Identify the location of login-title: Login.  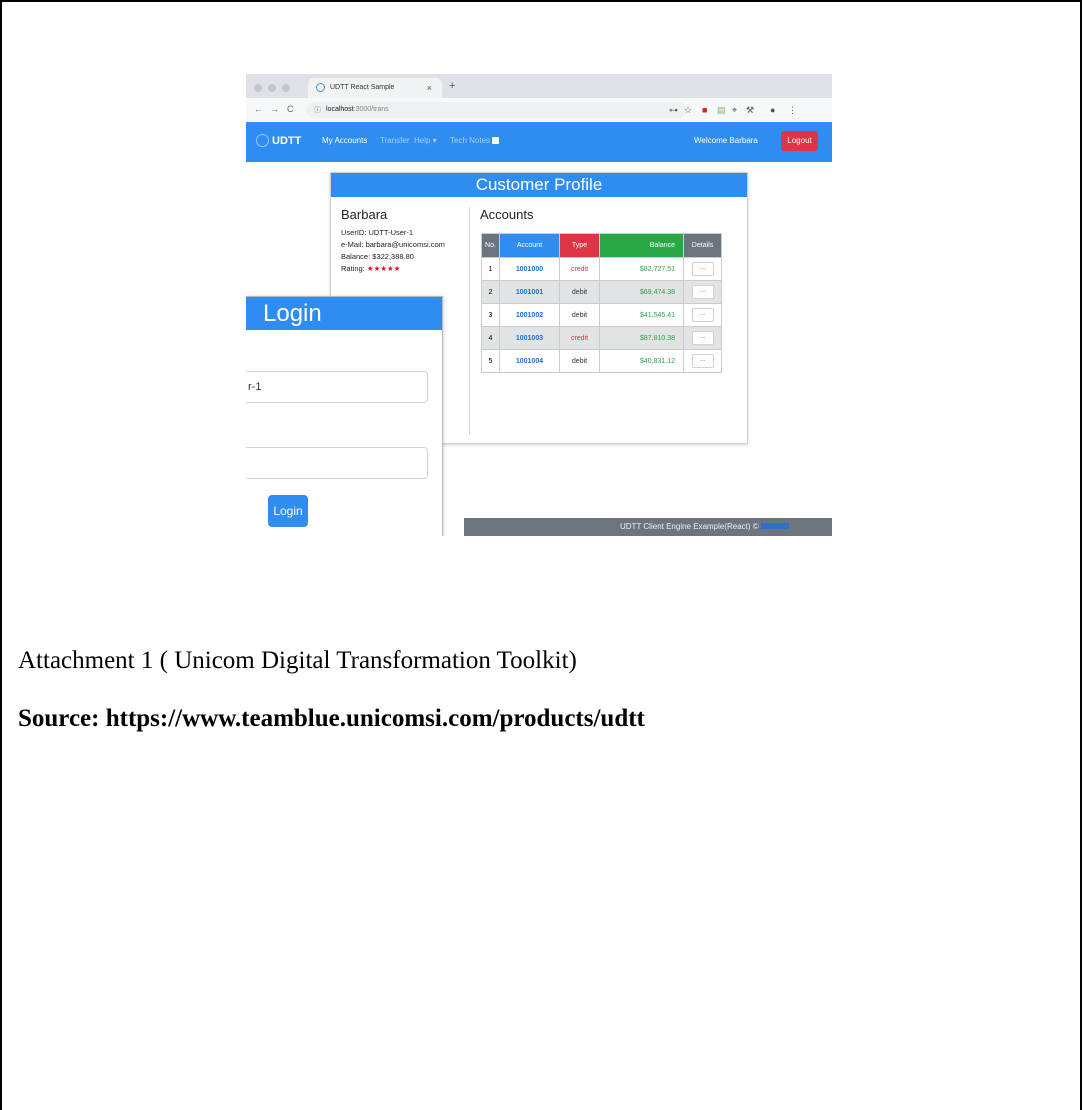
(292, 313).